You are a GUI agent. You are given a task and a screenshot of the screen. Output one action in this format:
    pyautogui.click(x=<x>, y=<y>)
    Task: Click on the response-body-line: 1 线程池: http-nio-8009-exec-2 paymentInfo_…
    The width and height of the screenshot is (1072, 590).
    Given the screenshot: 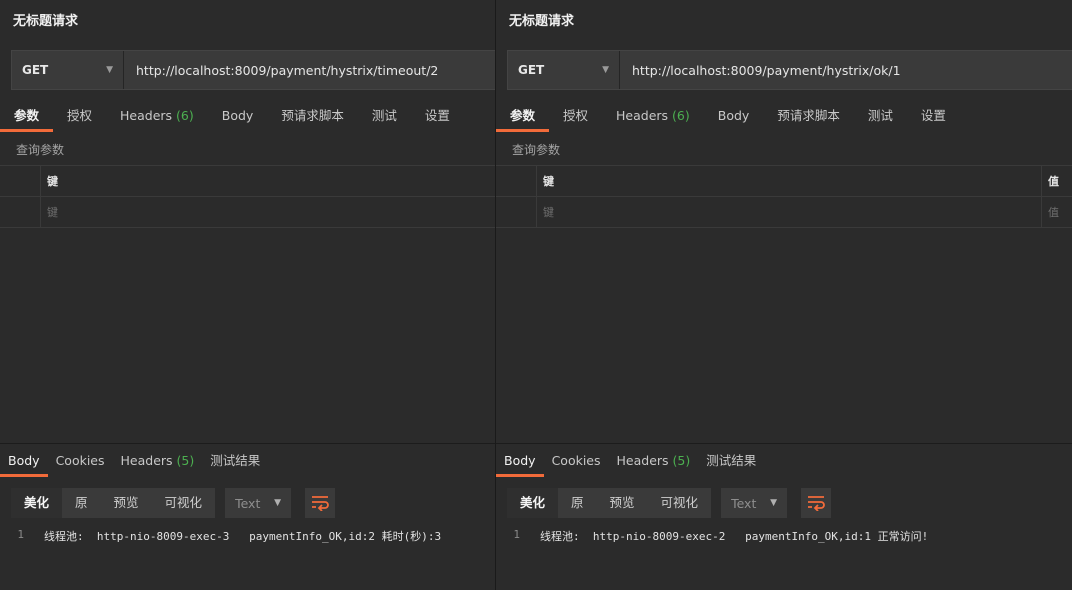 What is the action you would take?
    pyautogui.click(x=712, y=536)
    